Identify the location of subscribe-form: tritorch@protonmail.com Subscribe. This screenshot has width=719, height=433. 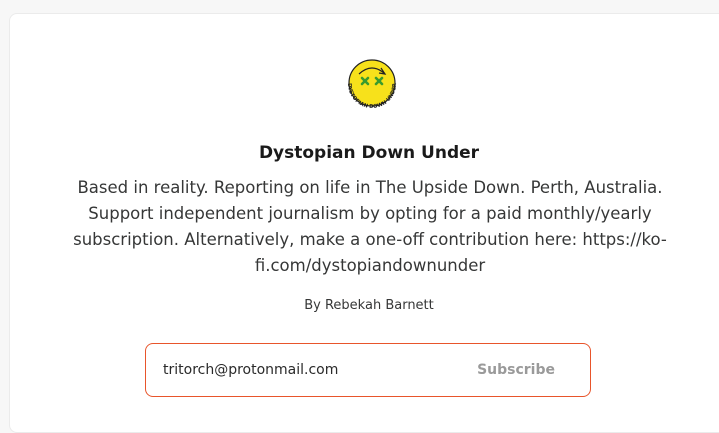
(368, 370).